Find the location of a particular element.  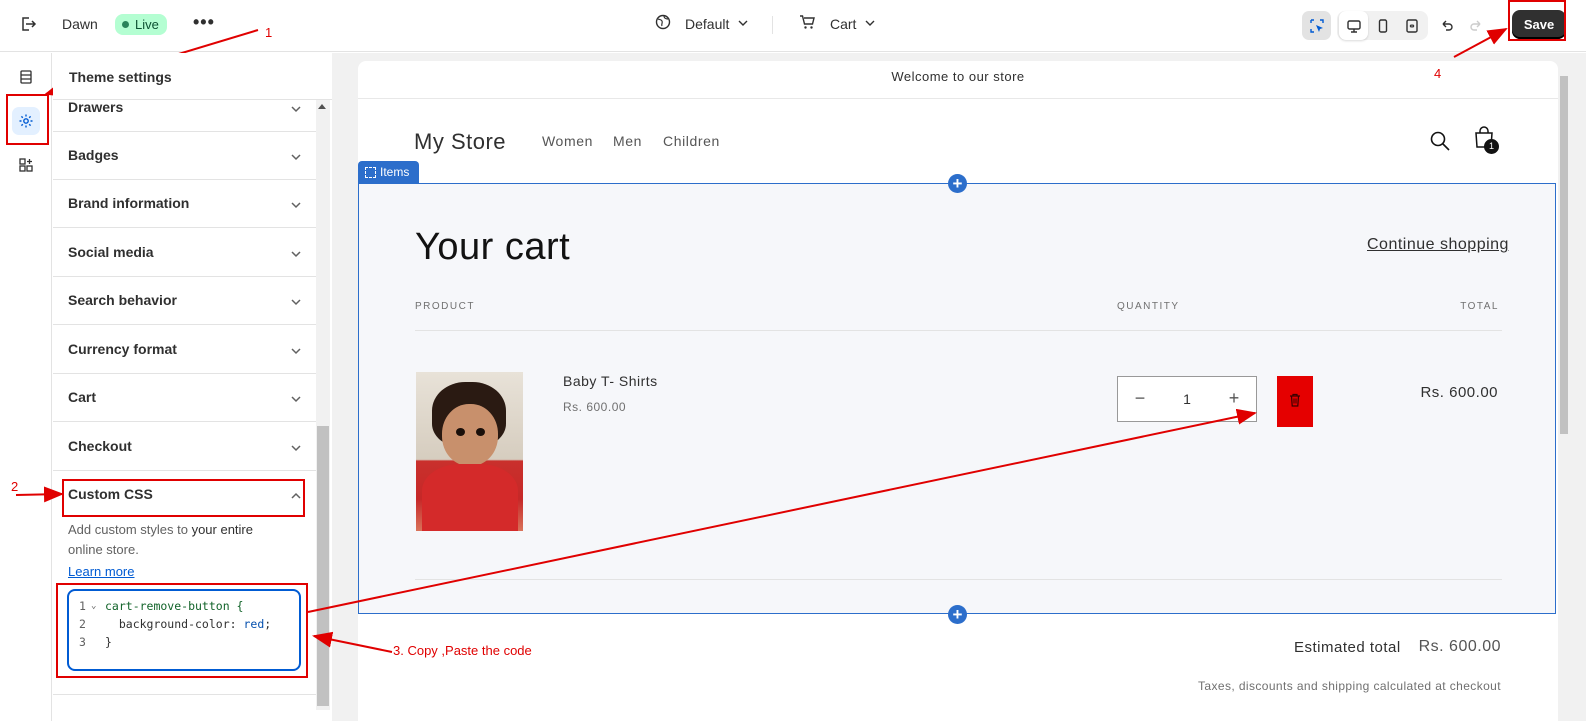

desc-bold-text: your entire is located at coordinates (222, 529).